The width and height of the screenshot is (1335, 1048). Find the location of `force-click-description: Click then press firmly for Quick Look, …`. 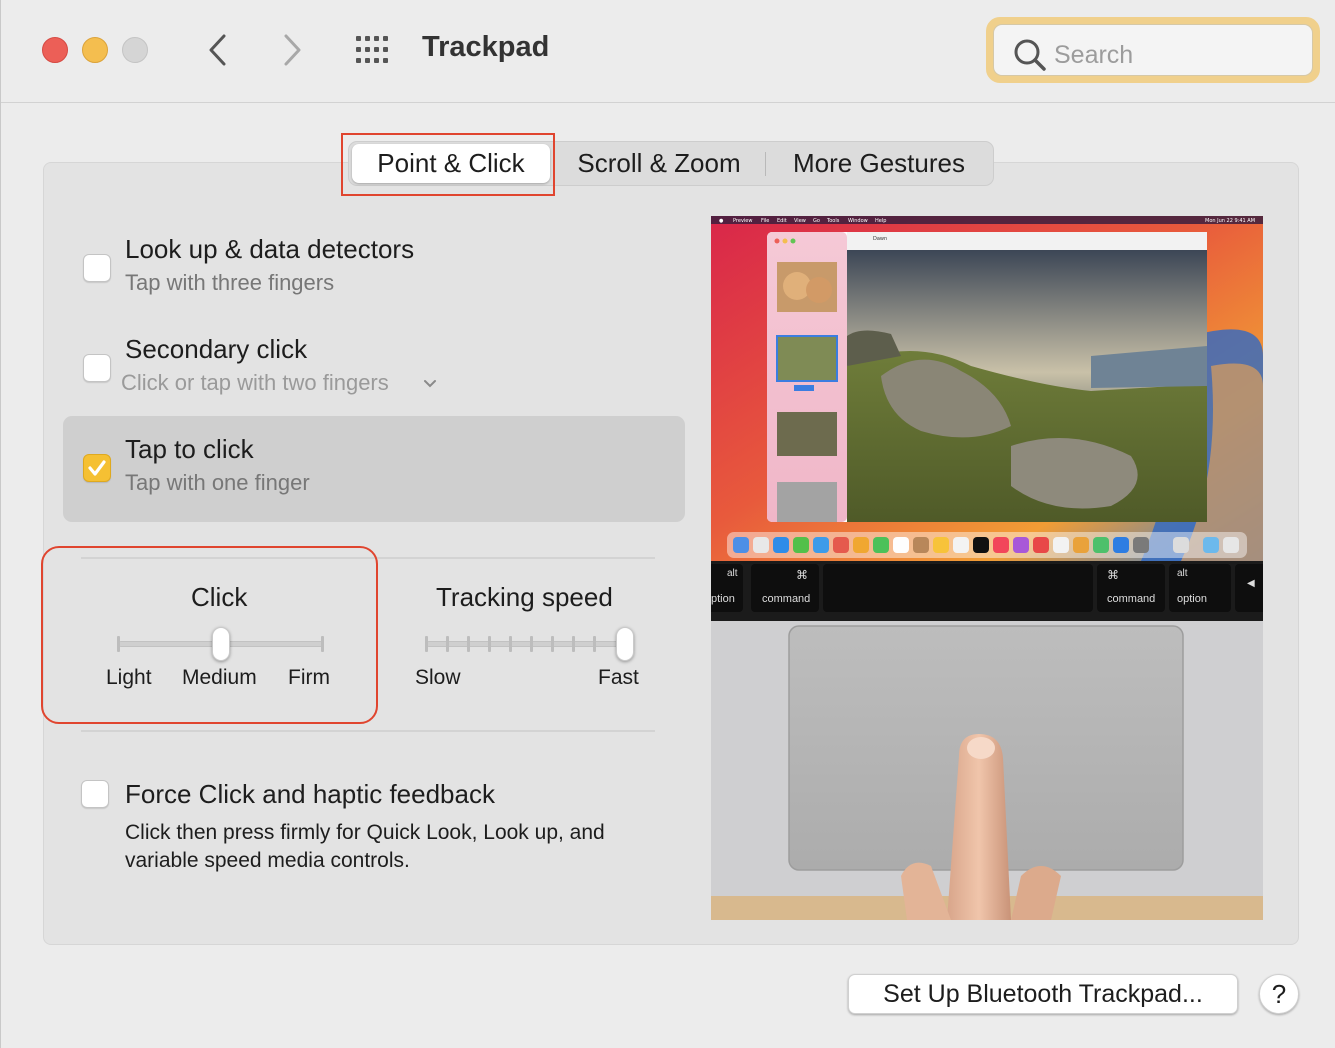

force-click-description: Click then press firmly for Quick Look, … is located at coordinates (365, 846).